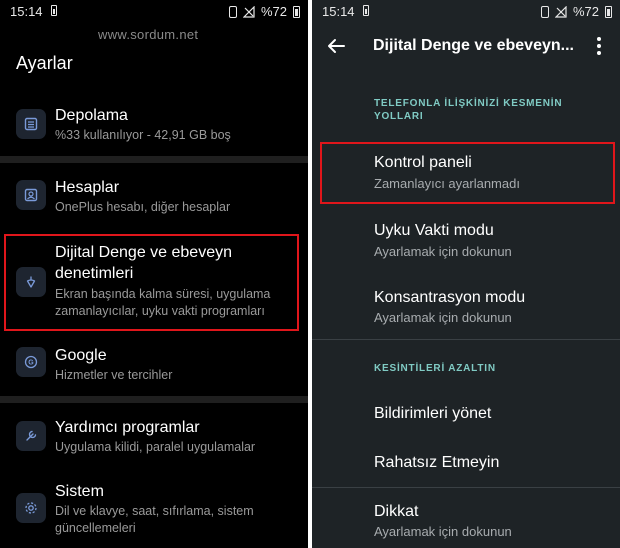  I want to click on more-options-icon, so click(599, 46).